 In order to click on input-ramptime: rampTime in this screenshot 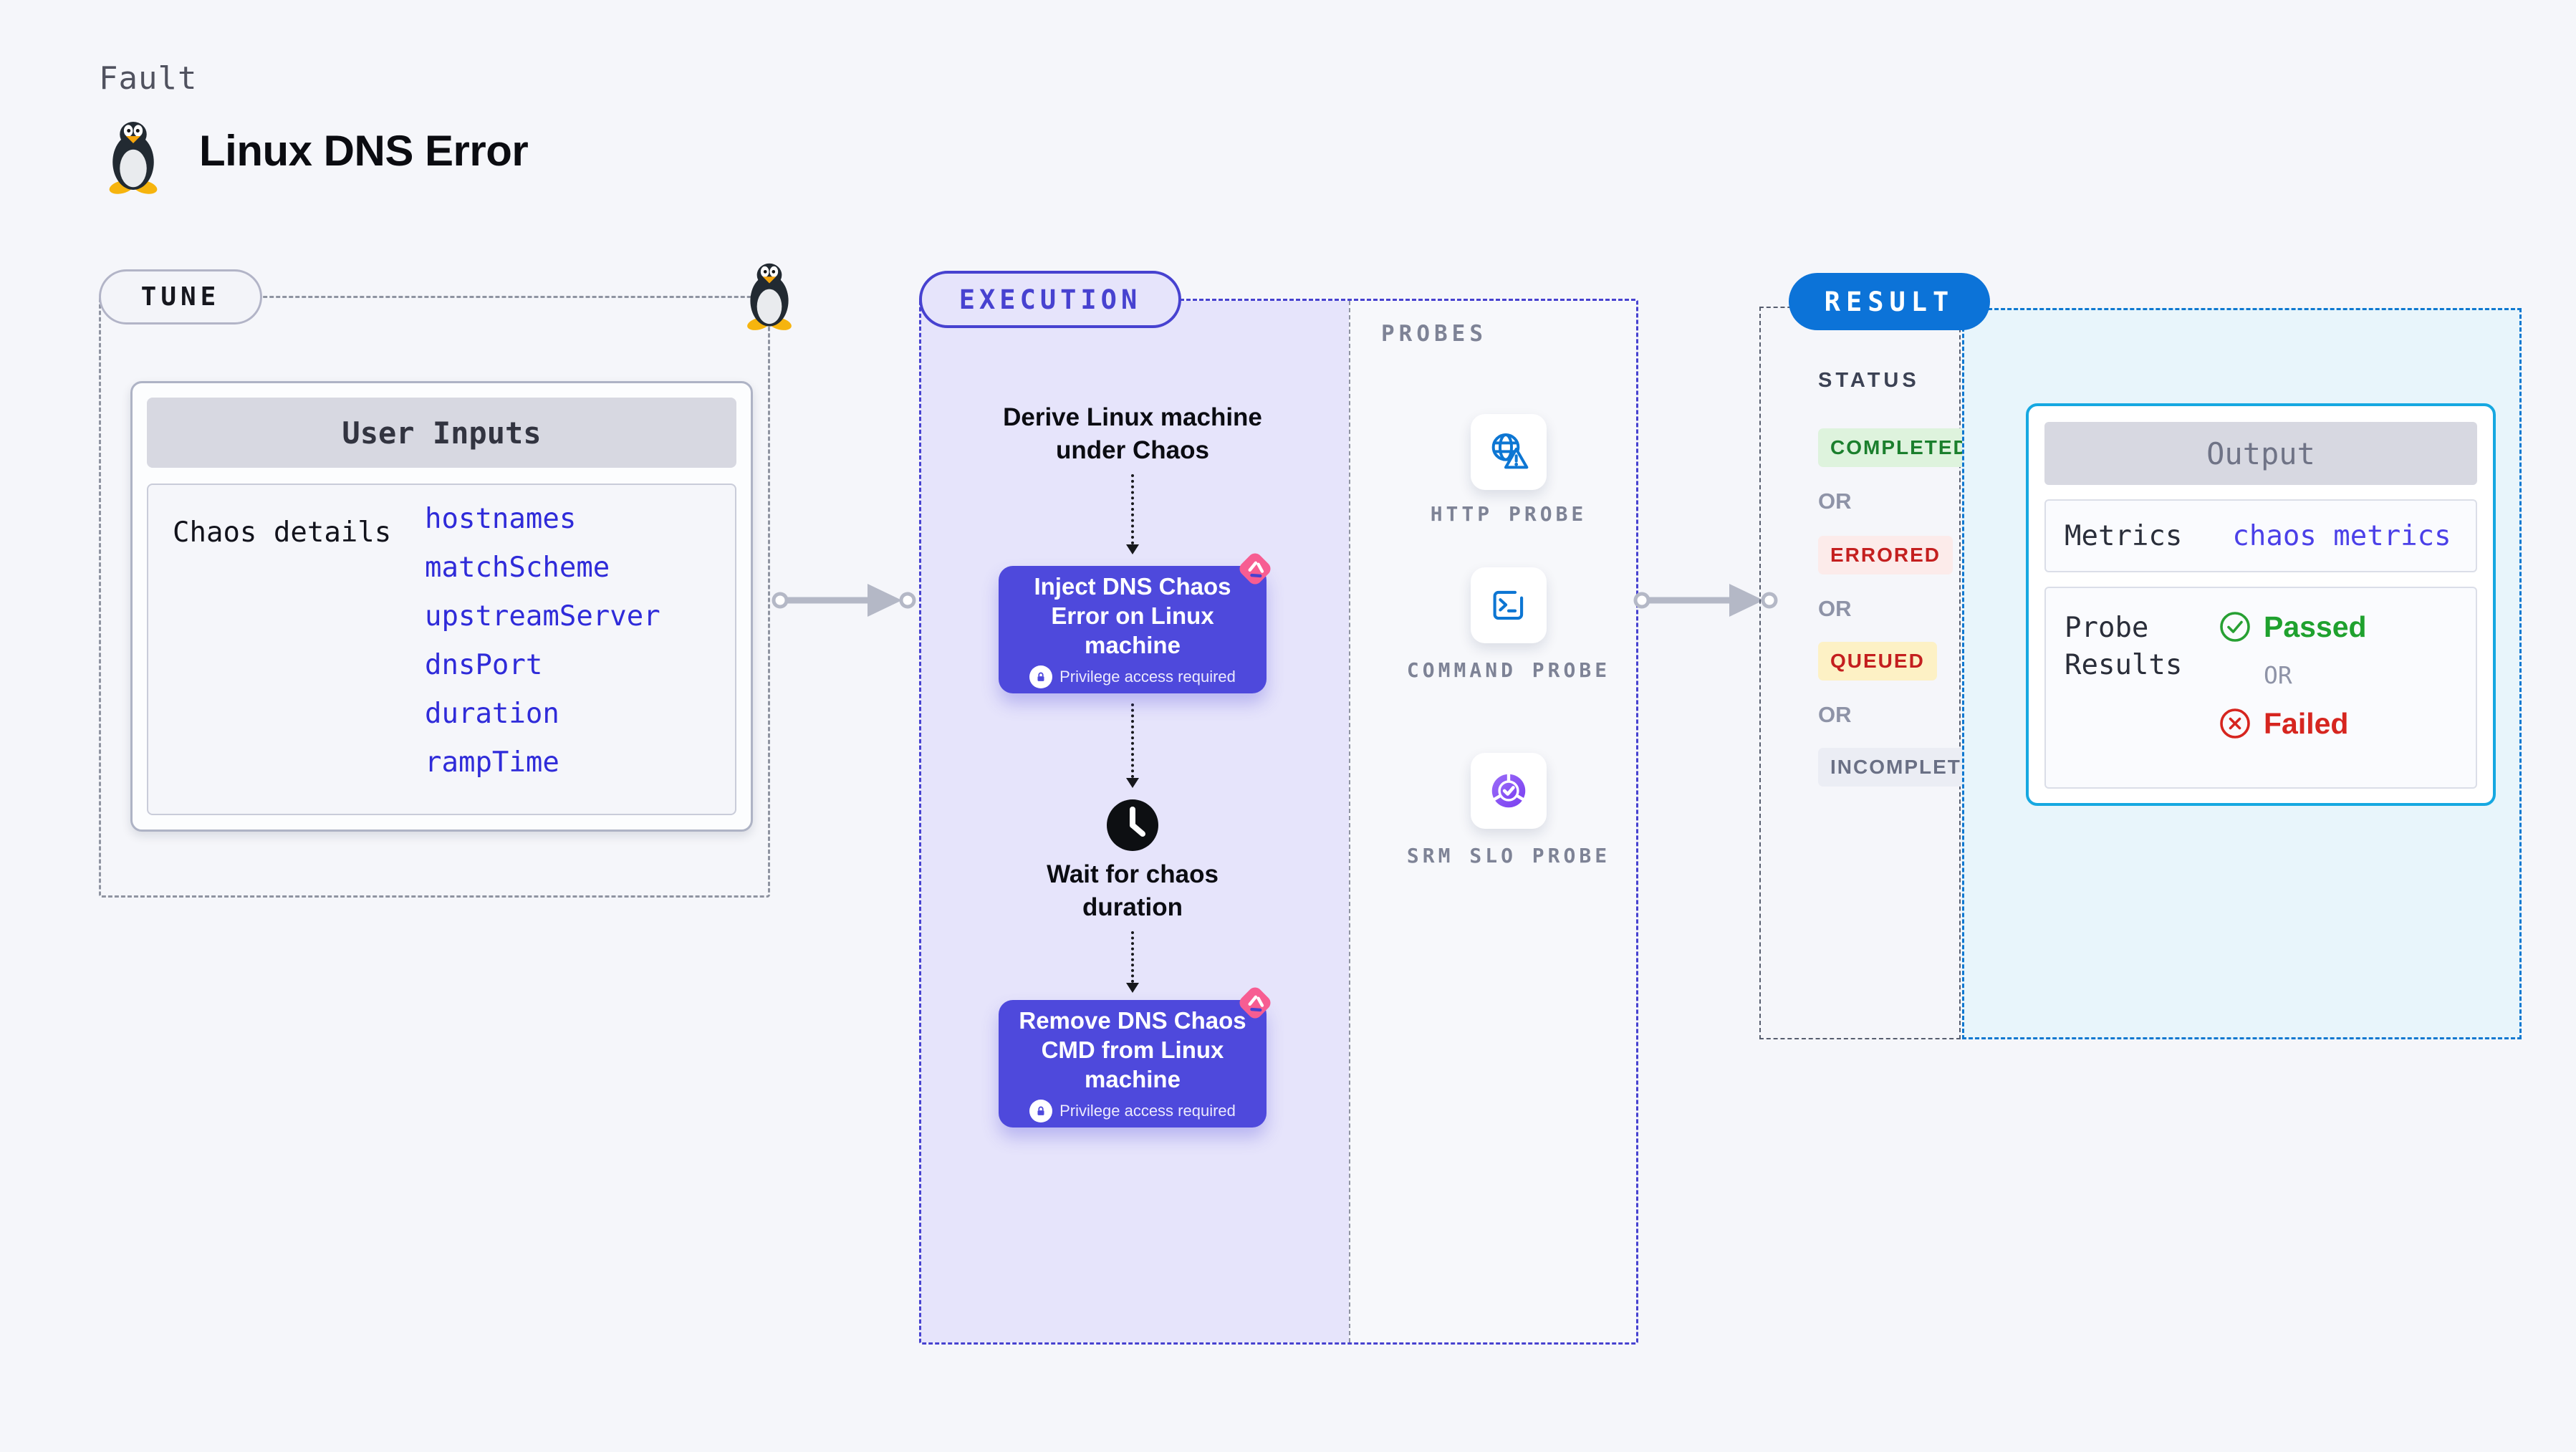, I will do `click(543, 763)`.